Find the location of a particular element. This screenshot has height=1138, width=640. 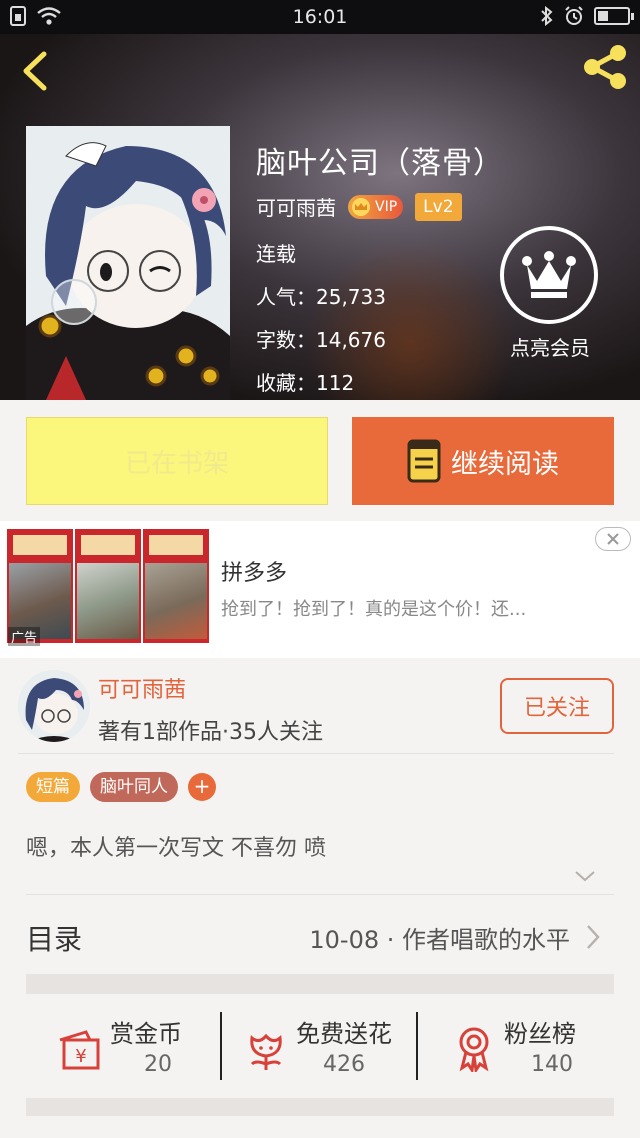

member-button: 点亮会员 is located at coordinates (550, 293).